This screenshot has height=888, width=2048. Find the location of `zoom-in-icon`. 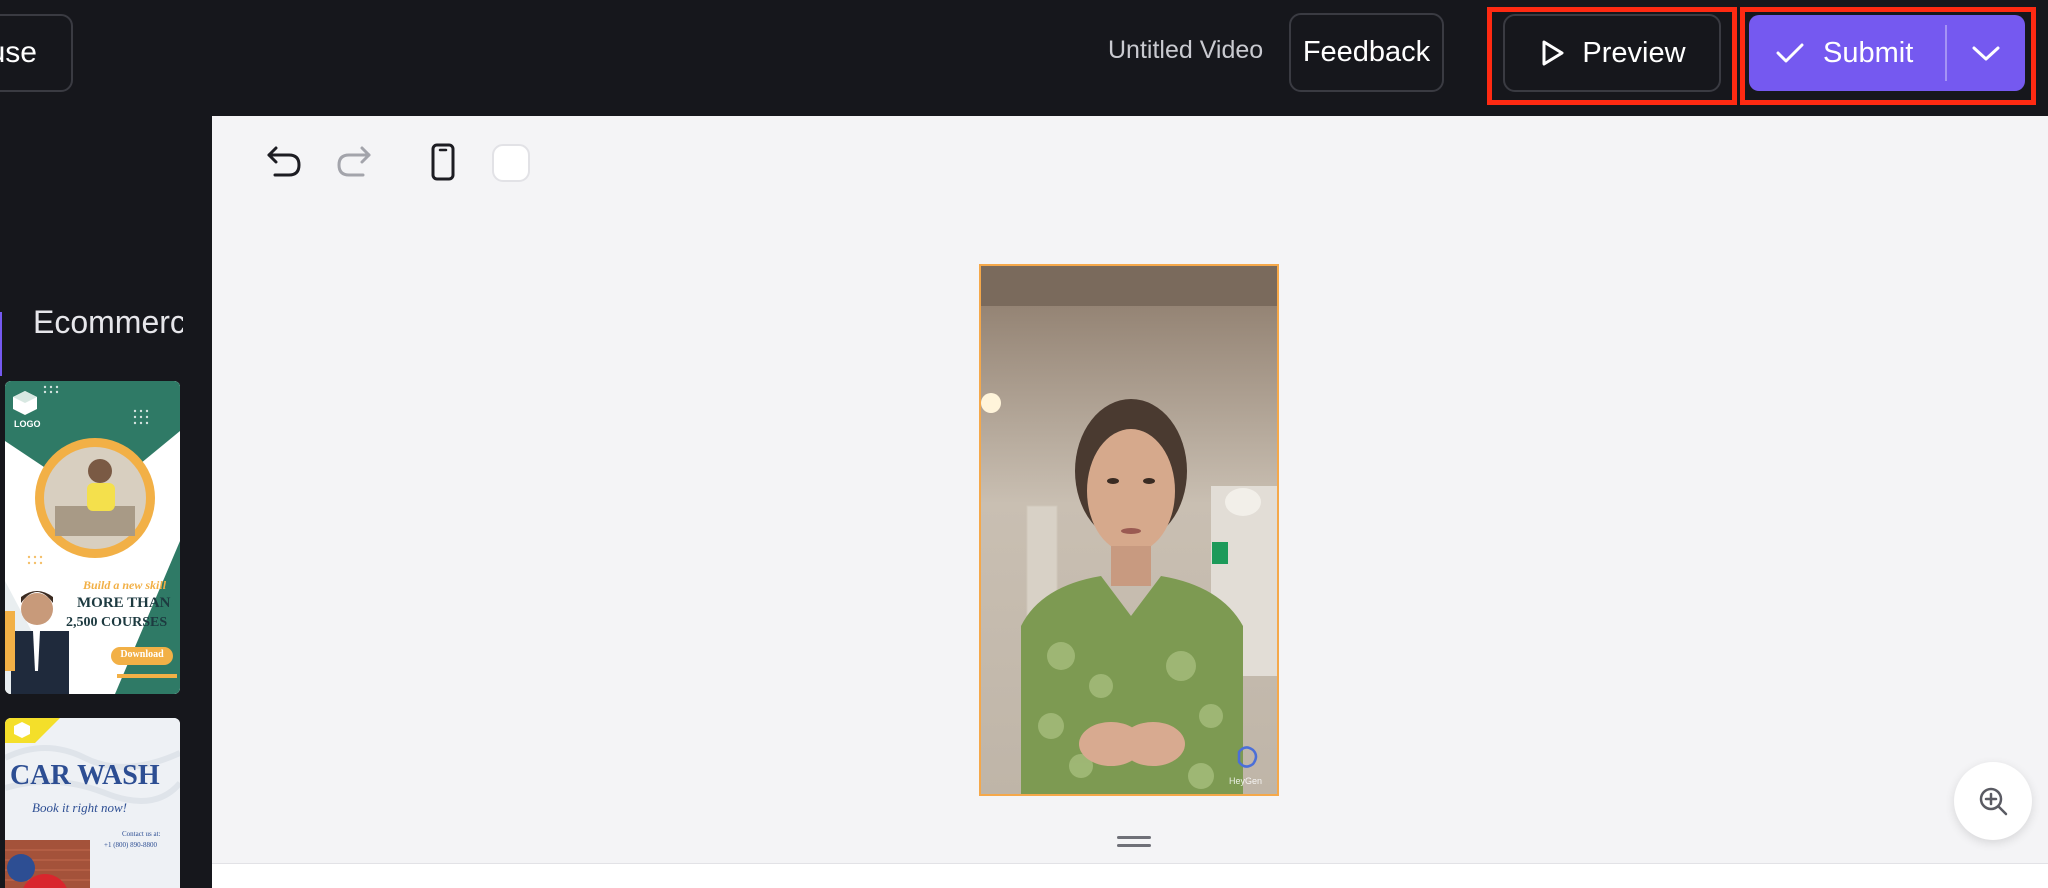

zoom-in-icon is located at coordinates (1993, 801).